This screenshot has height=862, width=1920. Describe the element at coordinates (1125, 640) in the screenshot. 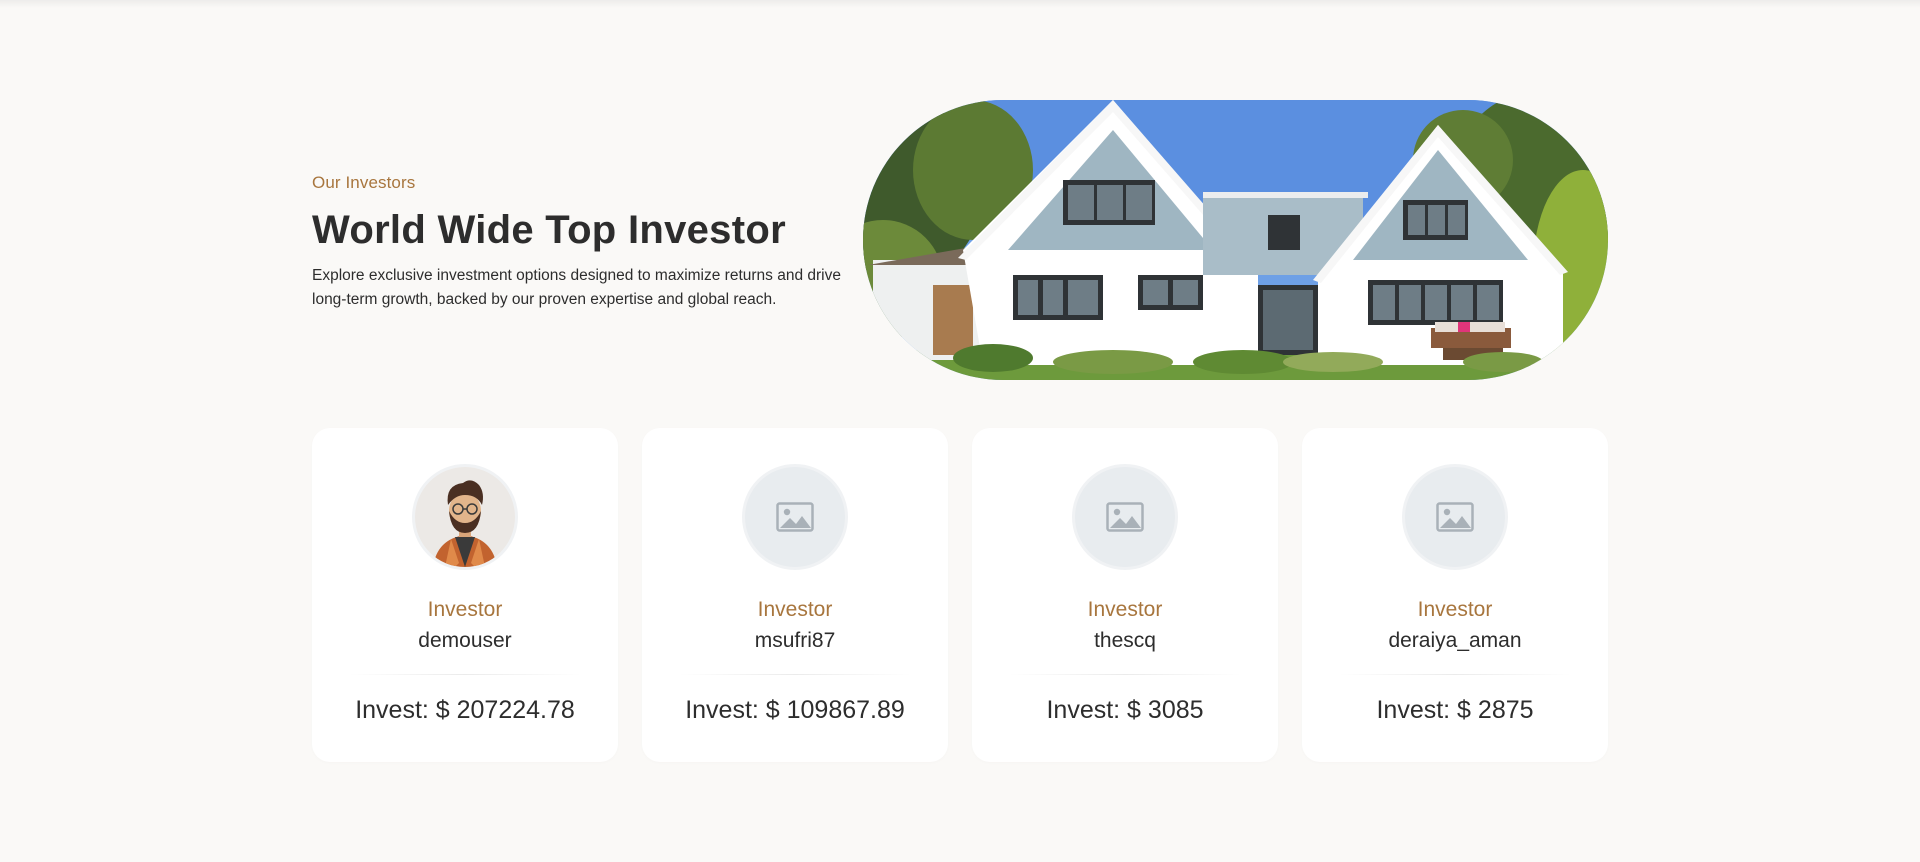

I see `investor-username: thescq` at that location.